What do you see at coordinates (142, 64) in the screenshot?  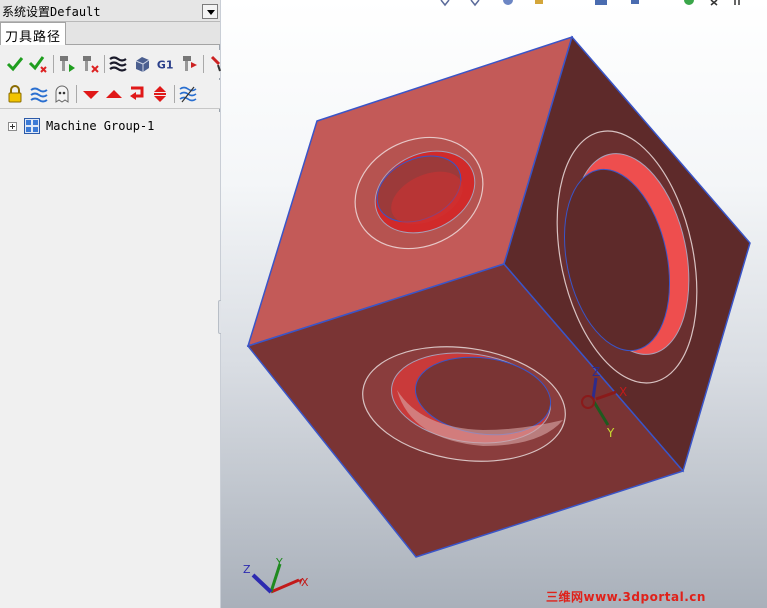 I see `simulate-solid-icon` at bounding box center [142, 64].